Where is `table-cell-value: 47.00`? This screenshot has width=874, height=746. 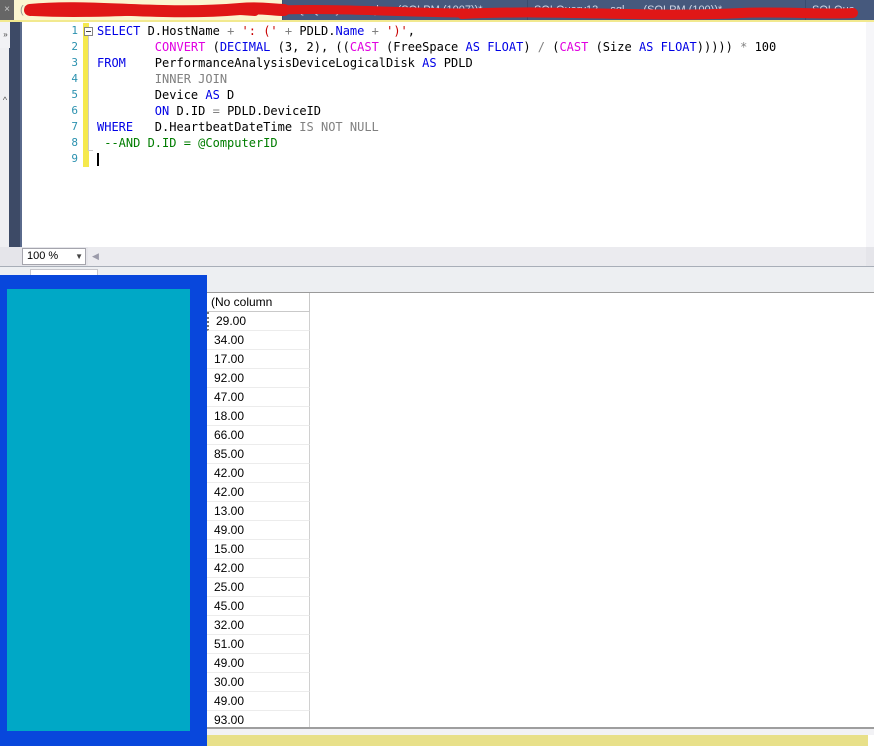 table-cell-value: 47.00 is located at coordinates (258, 397).